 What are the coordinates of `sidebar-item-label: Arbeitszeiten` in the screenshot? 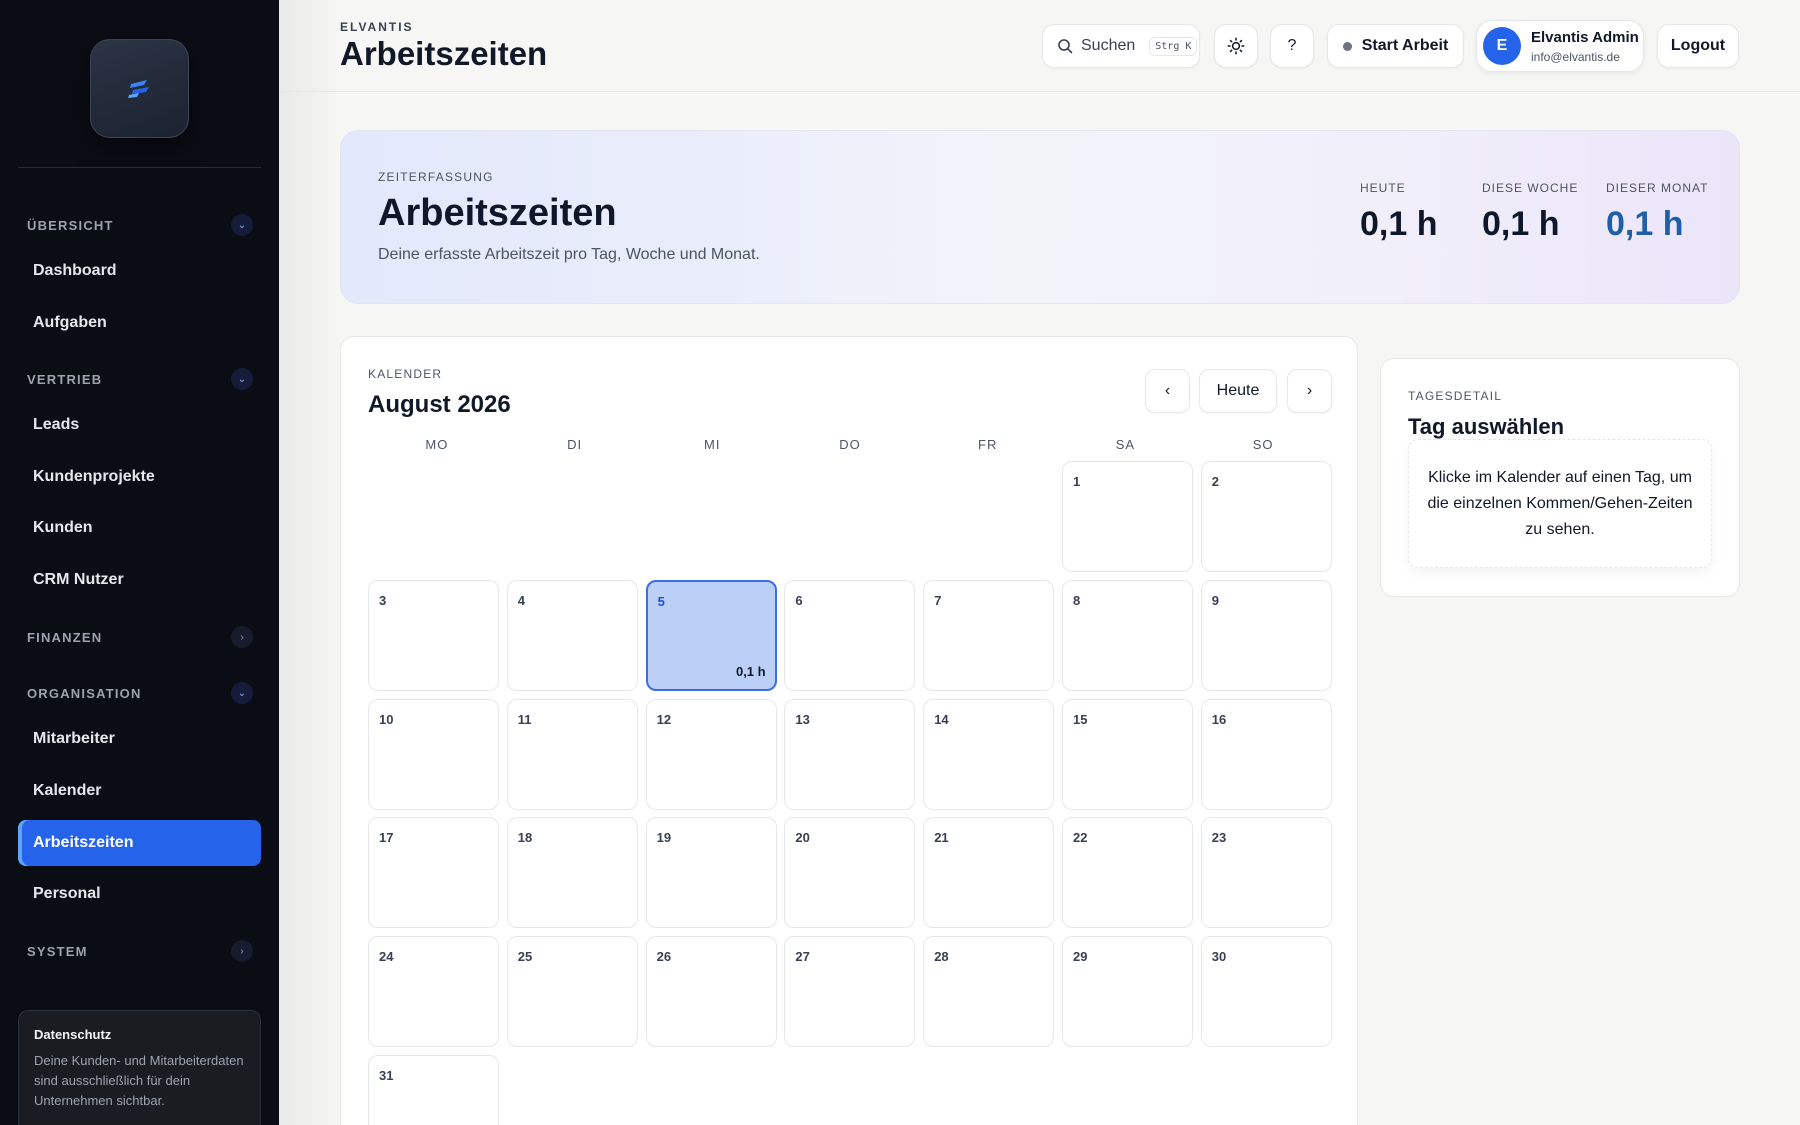 It's located at (83, 842).